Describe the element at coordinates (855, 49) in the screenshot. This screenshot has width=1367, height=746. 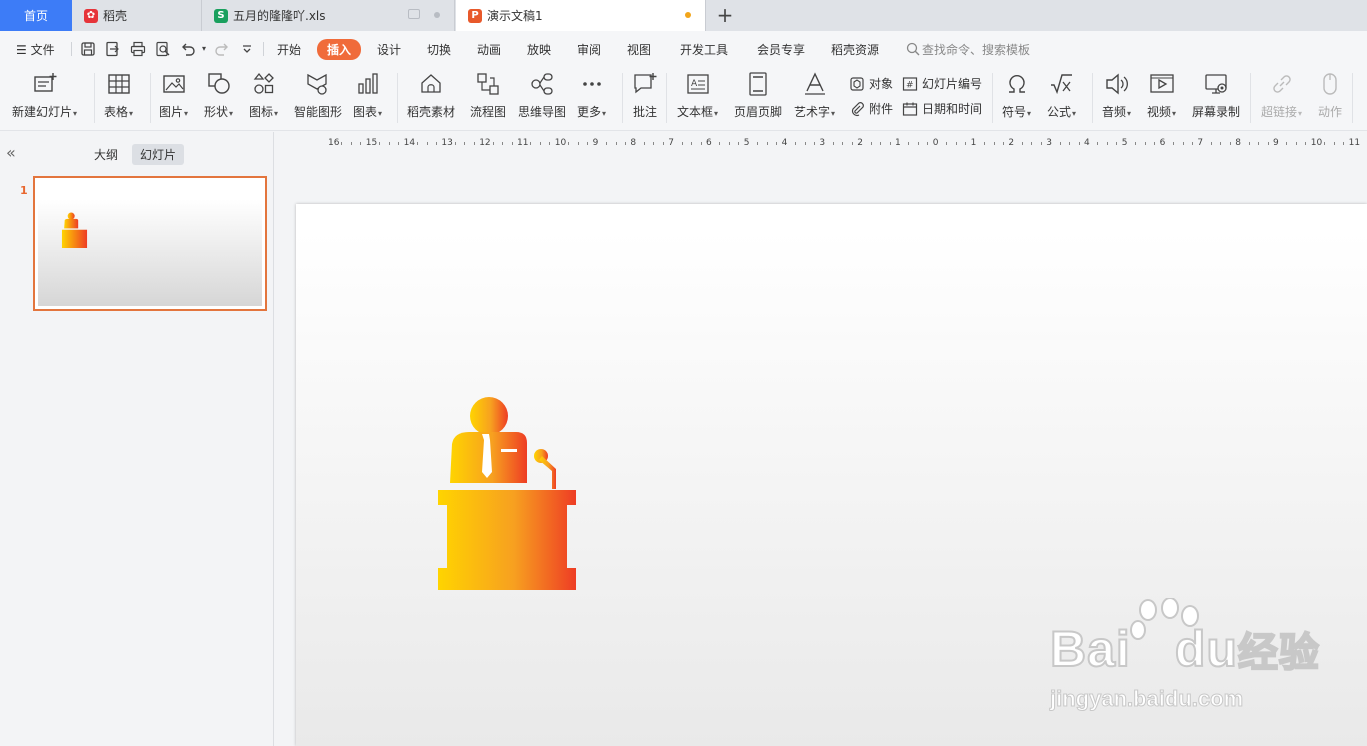
I see `menu-docer-resources: 稻壳资源` at that location.